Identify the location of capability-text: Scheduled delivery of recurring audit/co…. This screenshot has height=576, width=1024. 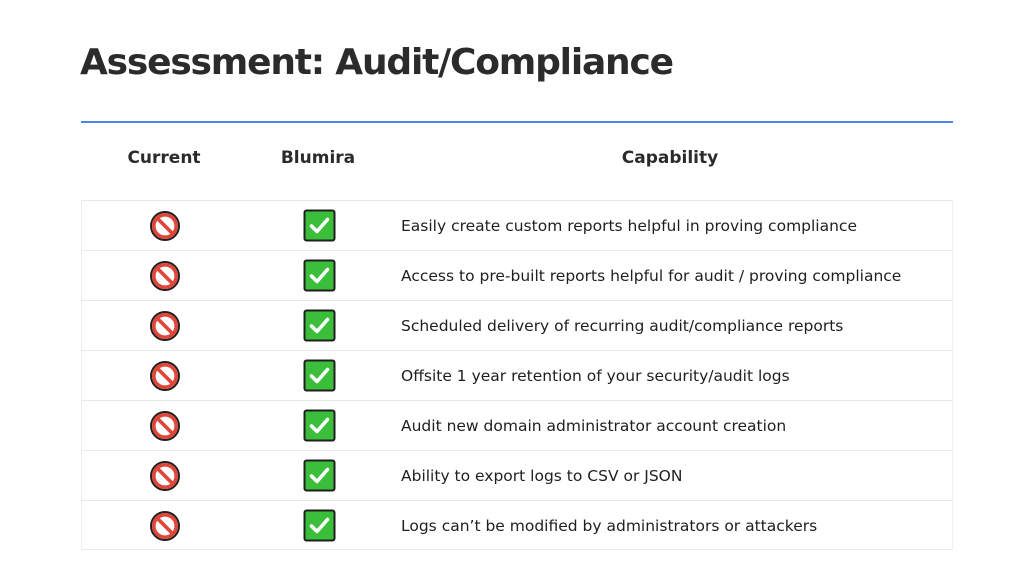
(622, 326).